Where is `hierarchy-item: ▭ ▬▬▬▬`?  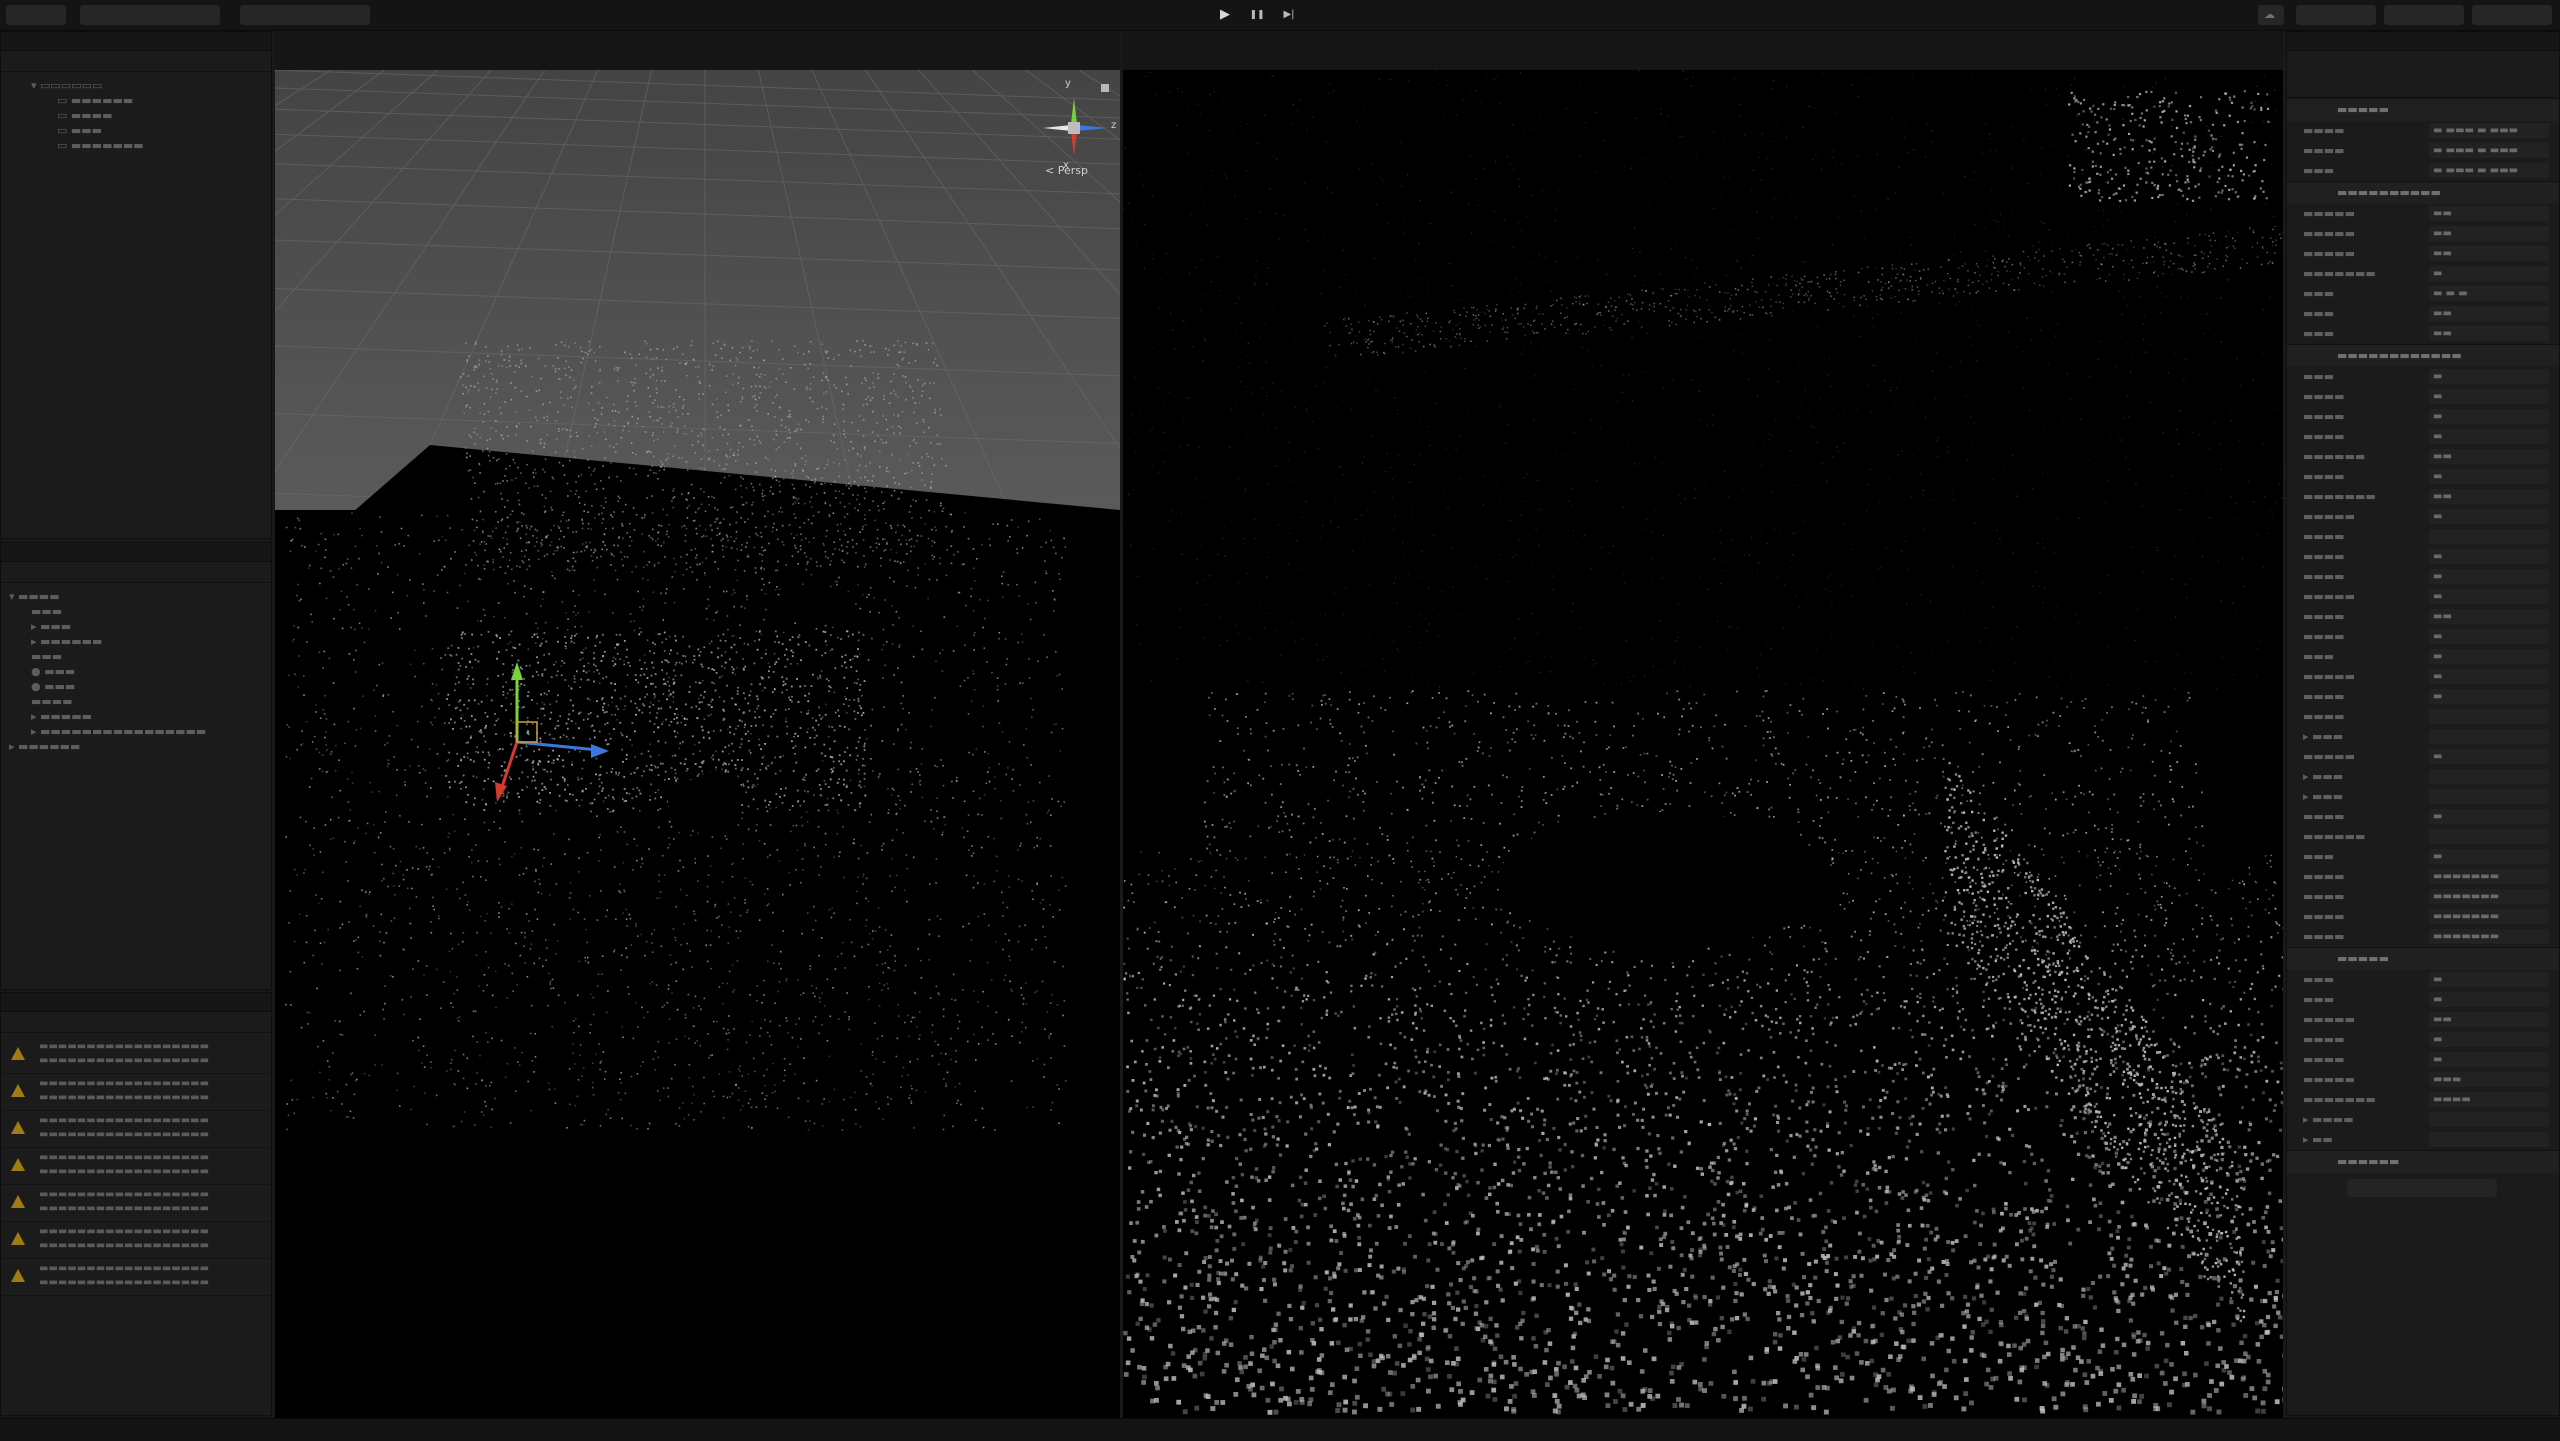
hierarchy-item: ▭ ▬▬▬▬ is located at coordinates (136, 115).